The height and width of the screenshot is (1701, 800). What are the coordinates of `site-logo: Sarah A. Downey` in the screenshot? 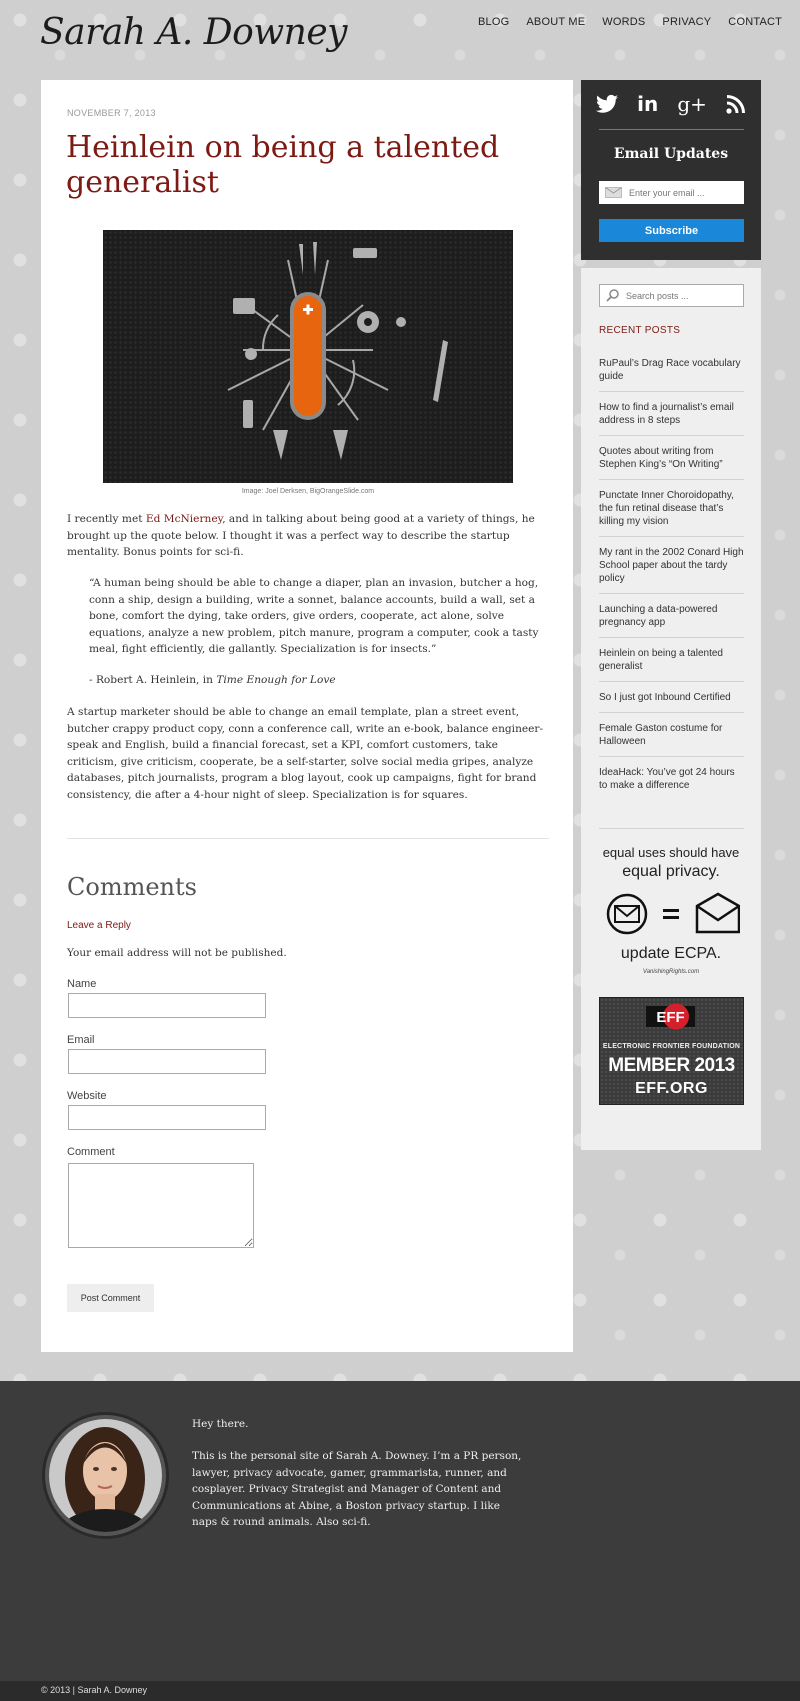 It's located at (194, 32).